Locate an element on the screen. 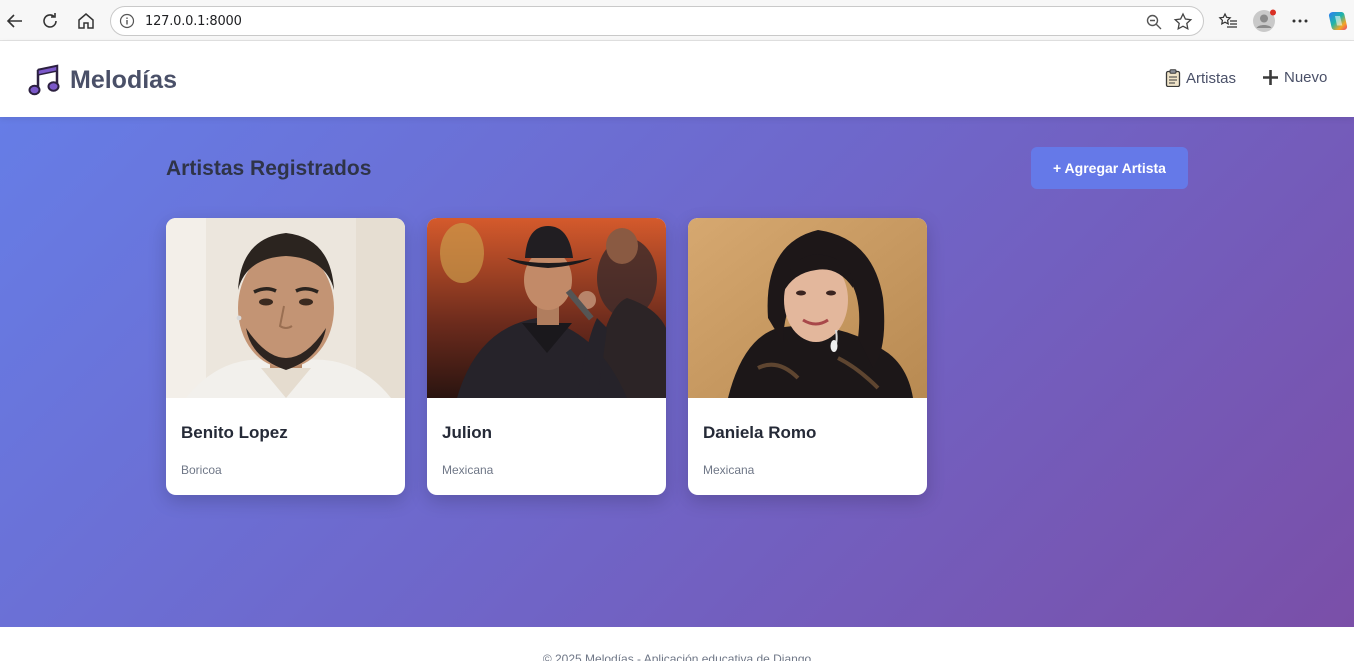 The image size is (1354, 661). profile-button is located at coordinates (1264, 21).